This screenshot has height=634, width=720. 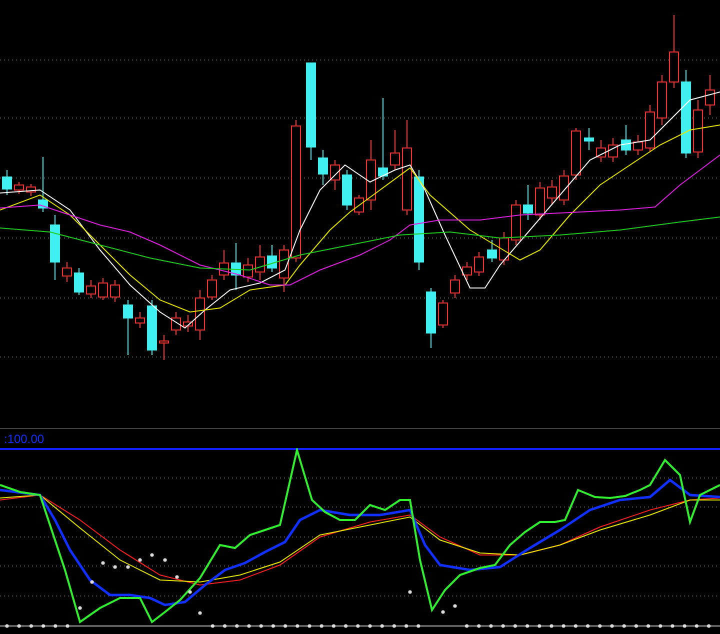 I want to click on level-label: :100.00, so click(x=24, y=439).